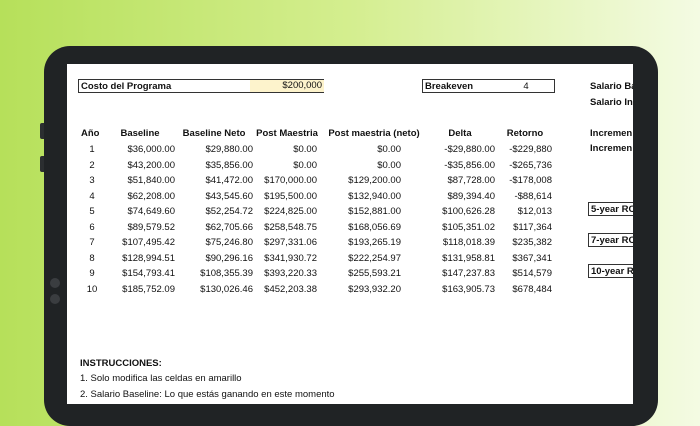 Image resolution: width=700 pixels, height=426 pixels. I want to click on cell-post-masters: $258,548.75, so click(290, 227).